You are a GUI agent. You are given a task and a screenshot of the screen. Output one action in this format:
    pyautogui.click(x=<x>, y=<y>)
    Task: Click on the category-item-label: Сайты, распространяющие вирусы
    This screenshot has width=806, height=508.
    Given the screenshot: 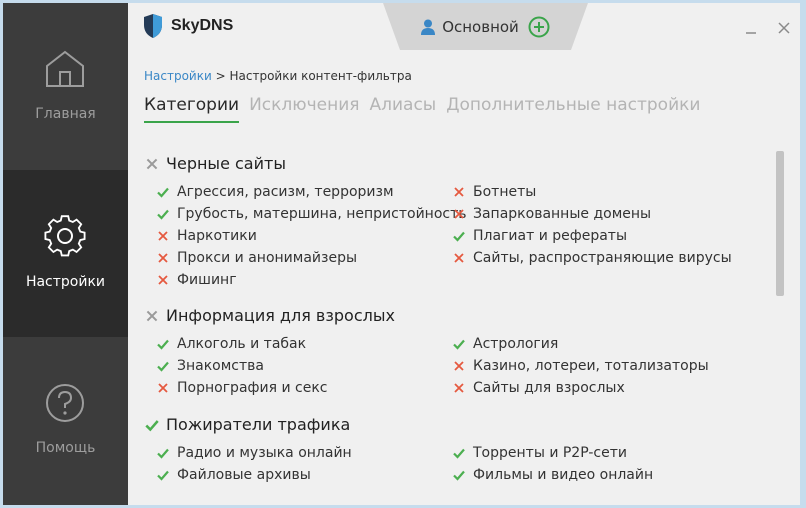 What is the action you would take?
    pyautogui.click(x=602, y=258)
    